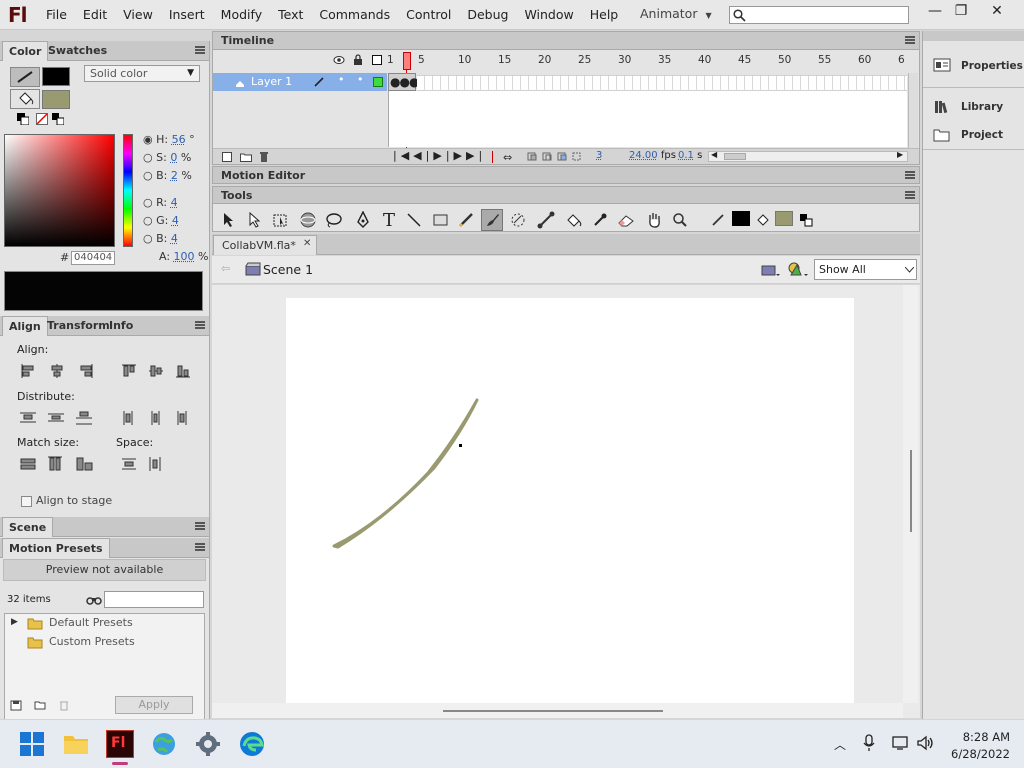  I want to click on timeline-horizontal-scrollbar: ◀ ▶, so click(808, 156).